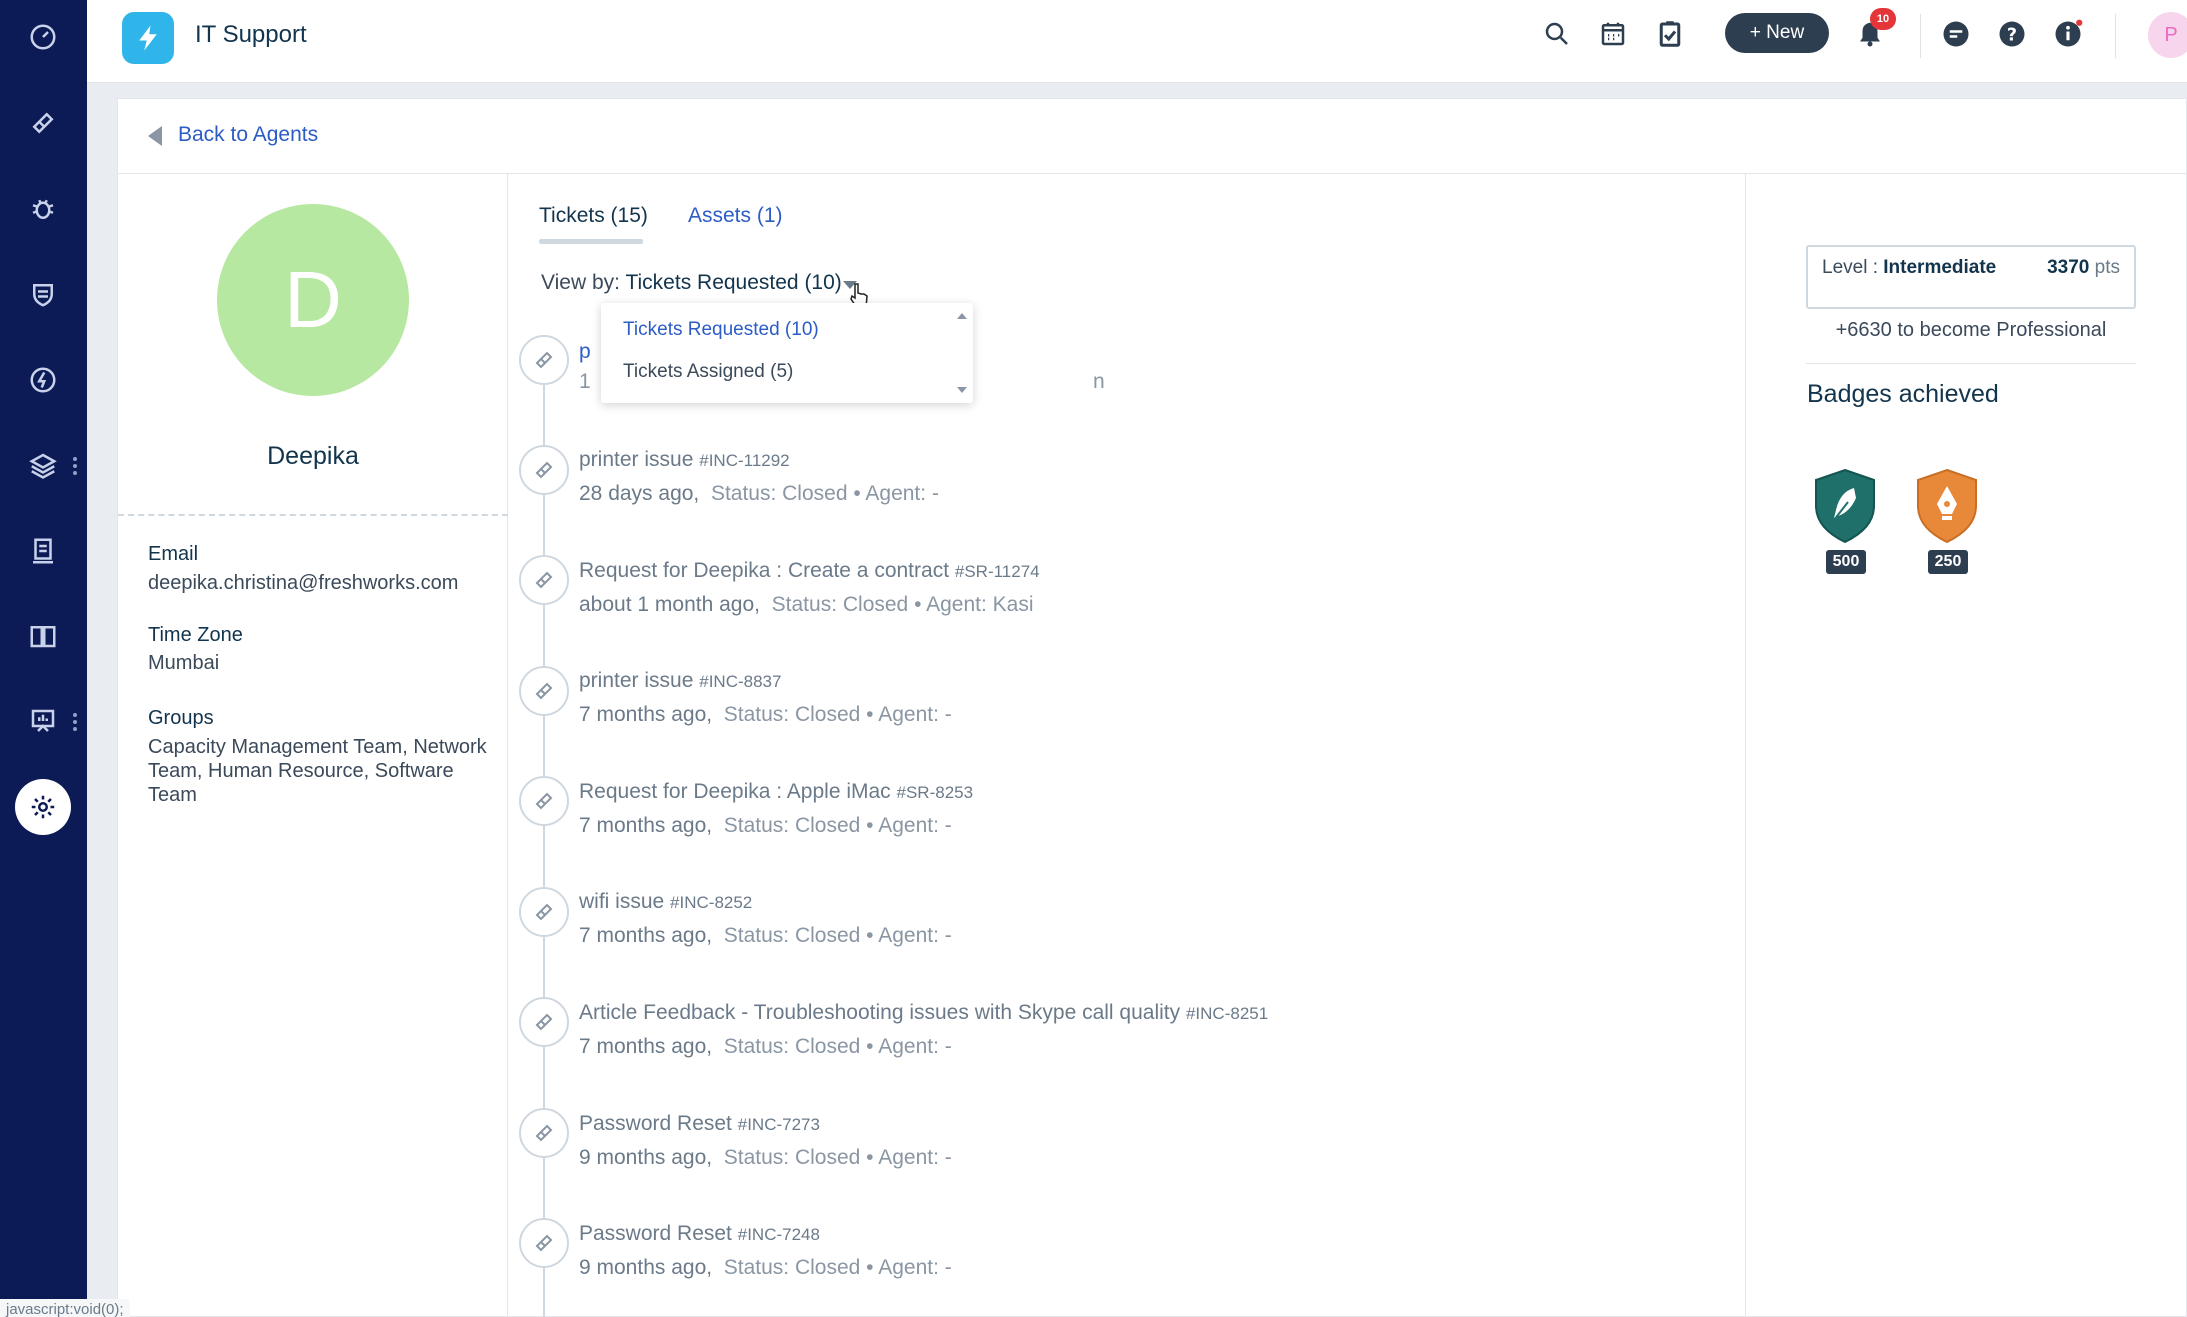 This screenshot has width=2187, height=1317. What do you see at coordinates (43, 636) in the screenshot?
I see `book-icon` at bounding box center [43, 636].